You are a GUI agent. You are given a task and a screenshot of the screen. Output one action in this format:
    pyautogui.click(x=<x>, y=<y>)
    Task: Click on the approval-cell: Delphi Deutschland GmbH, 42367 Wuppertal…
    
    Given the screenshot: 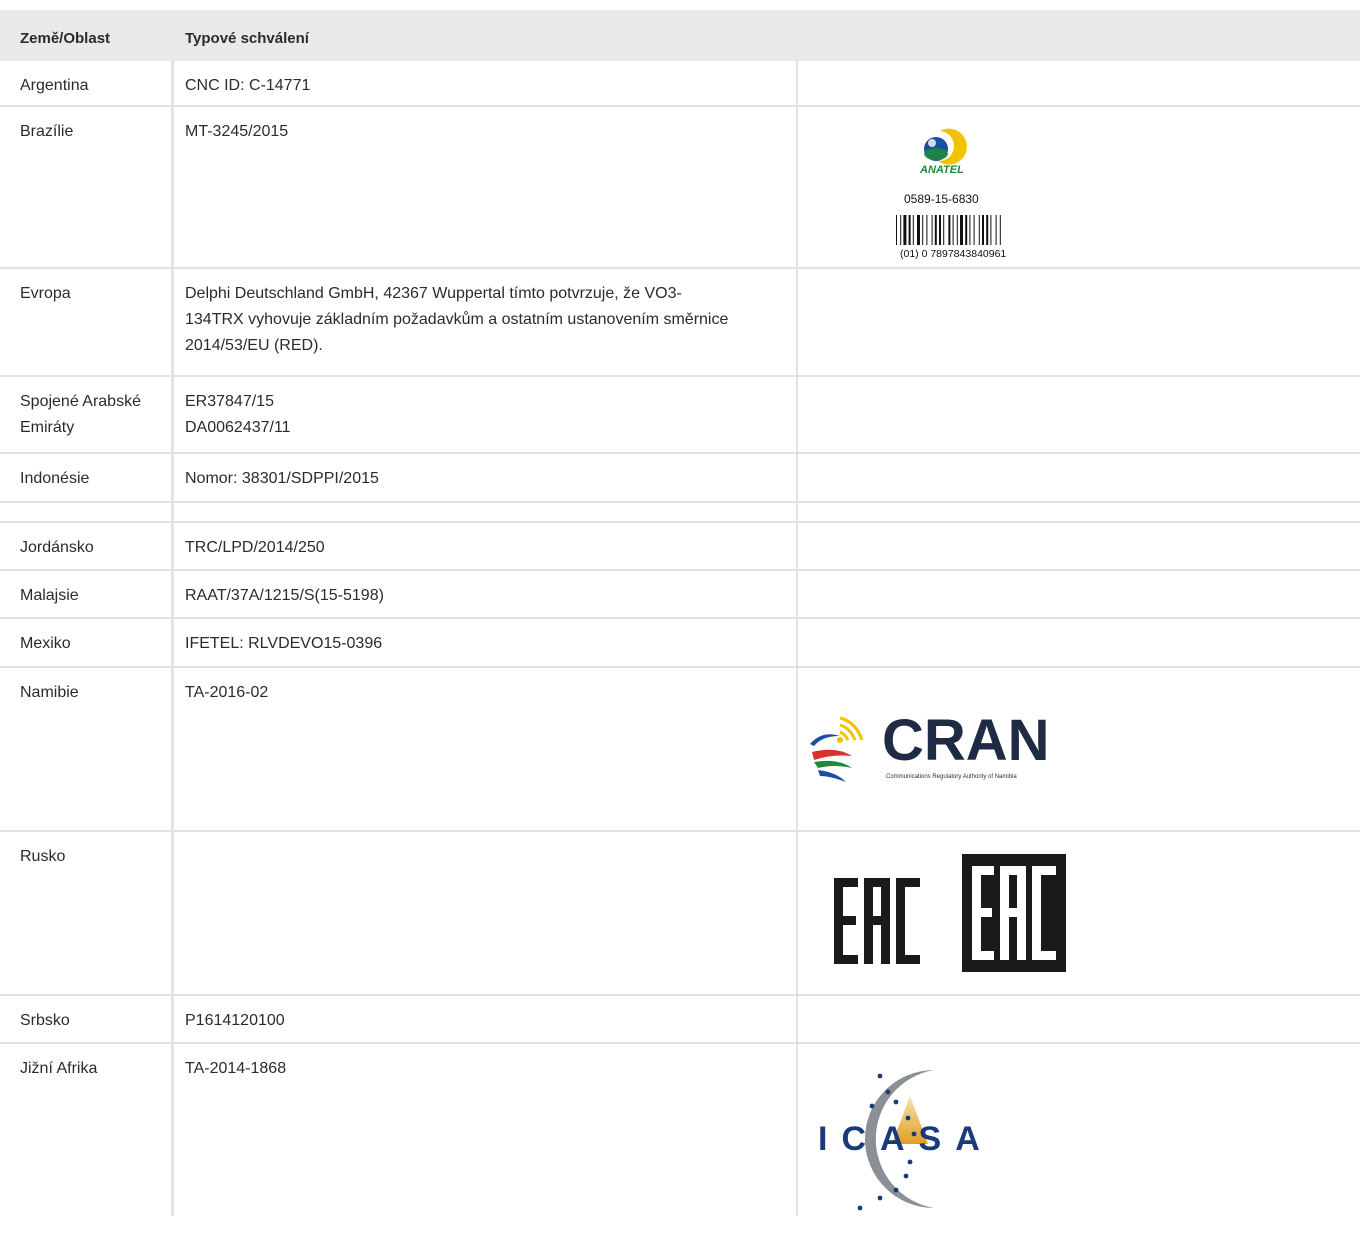 What is the action you would take?
    pyautogui.click(x=486, y=322)
    